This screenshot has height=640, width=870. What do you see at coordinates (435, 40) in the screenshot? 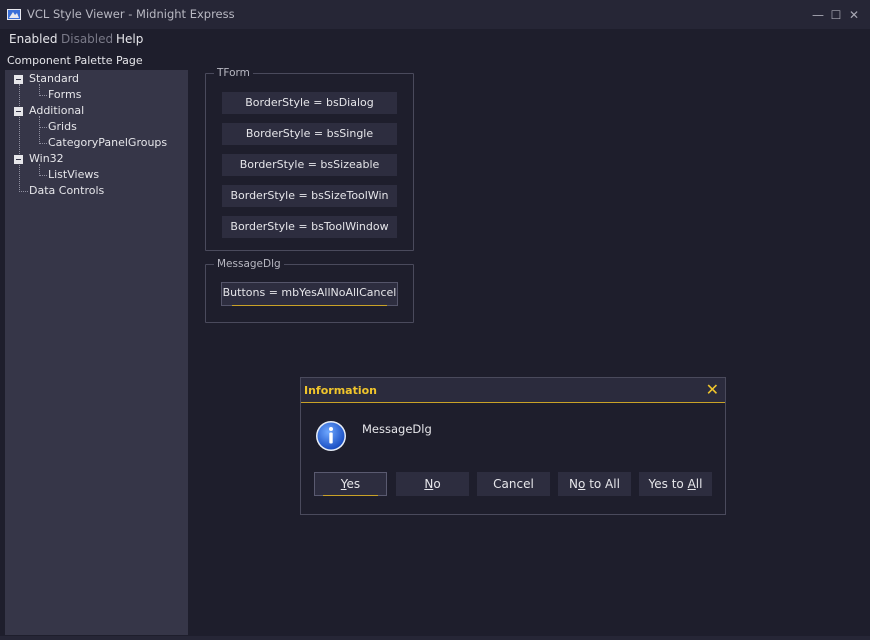
I see `menu-bar: Enabled Disabled Help` at bounding box center [435, 40].